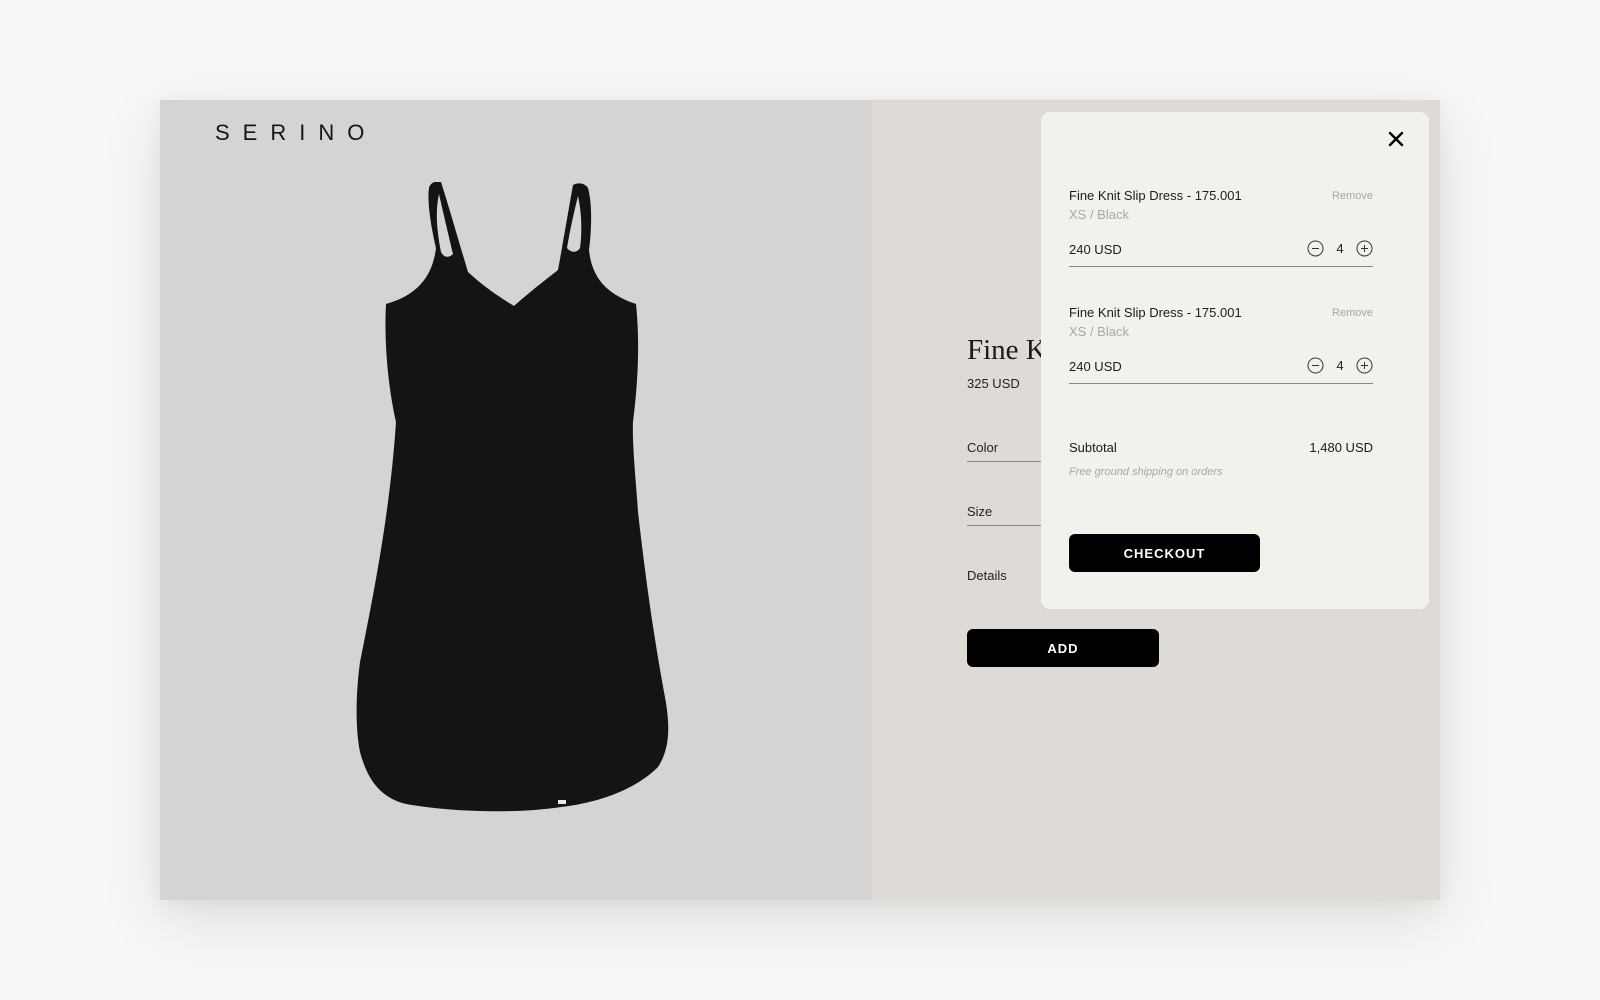 This screenshot has width=1600, height=1000. I want to click on close-cart-button, so click(1396, 139).